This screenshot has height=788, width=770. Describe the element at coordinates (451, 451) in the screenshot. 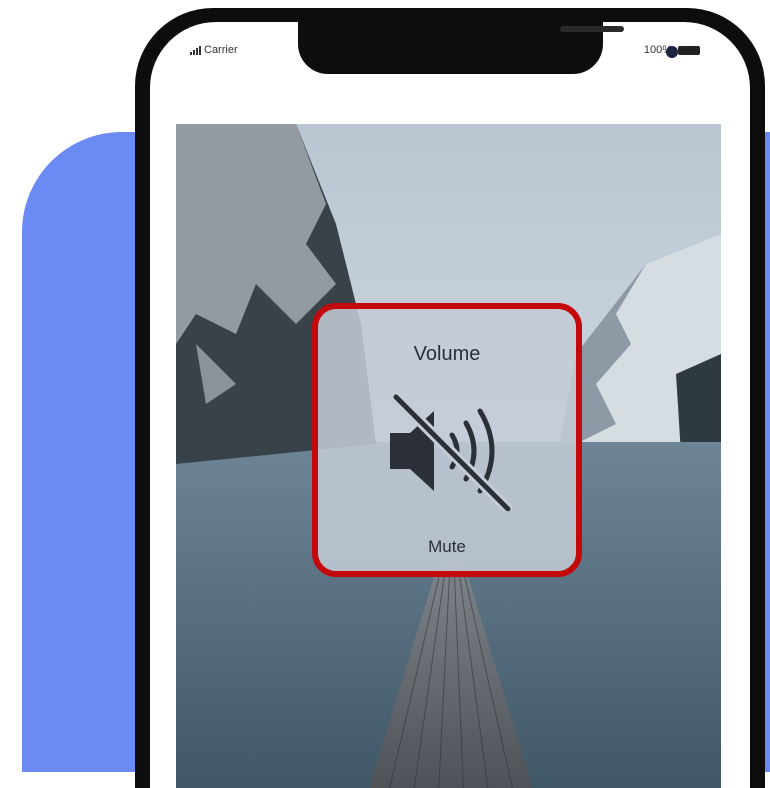

I see `speaker-muted-icon` at that location.